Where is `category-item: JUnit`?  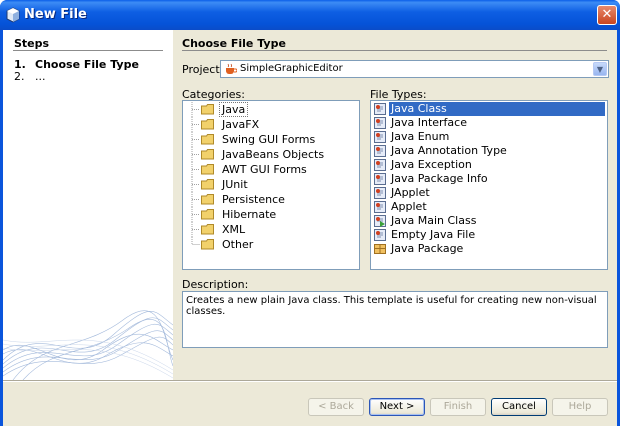
category-item: JUnit is located at coordinates (271, 184).